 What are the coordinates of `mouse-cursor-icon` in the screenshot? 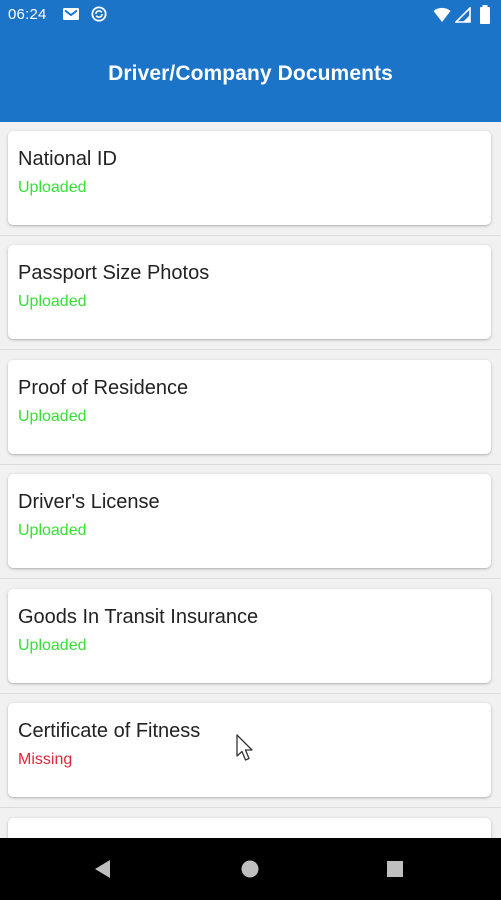 It's located at (244, 747).